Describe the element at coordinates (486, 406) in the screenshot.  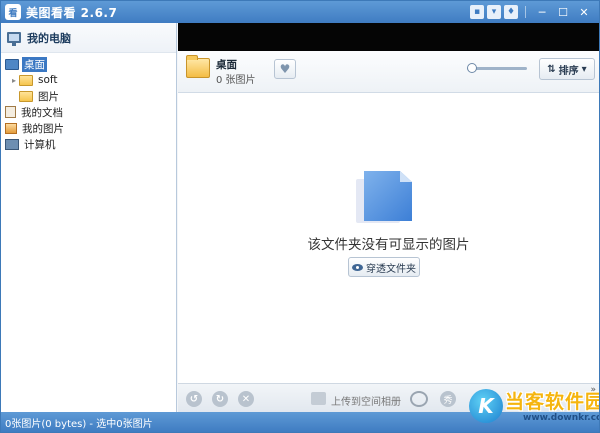
I see `watermark-logo-icon: K` at that location.